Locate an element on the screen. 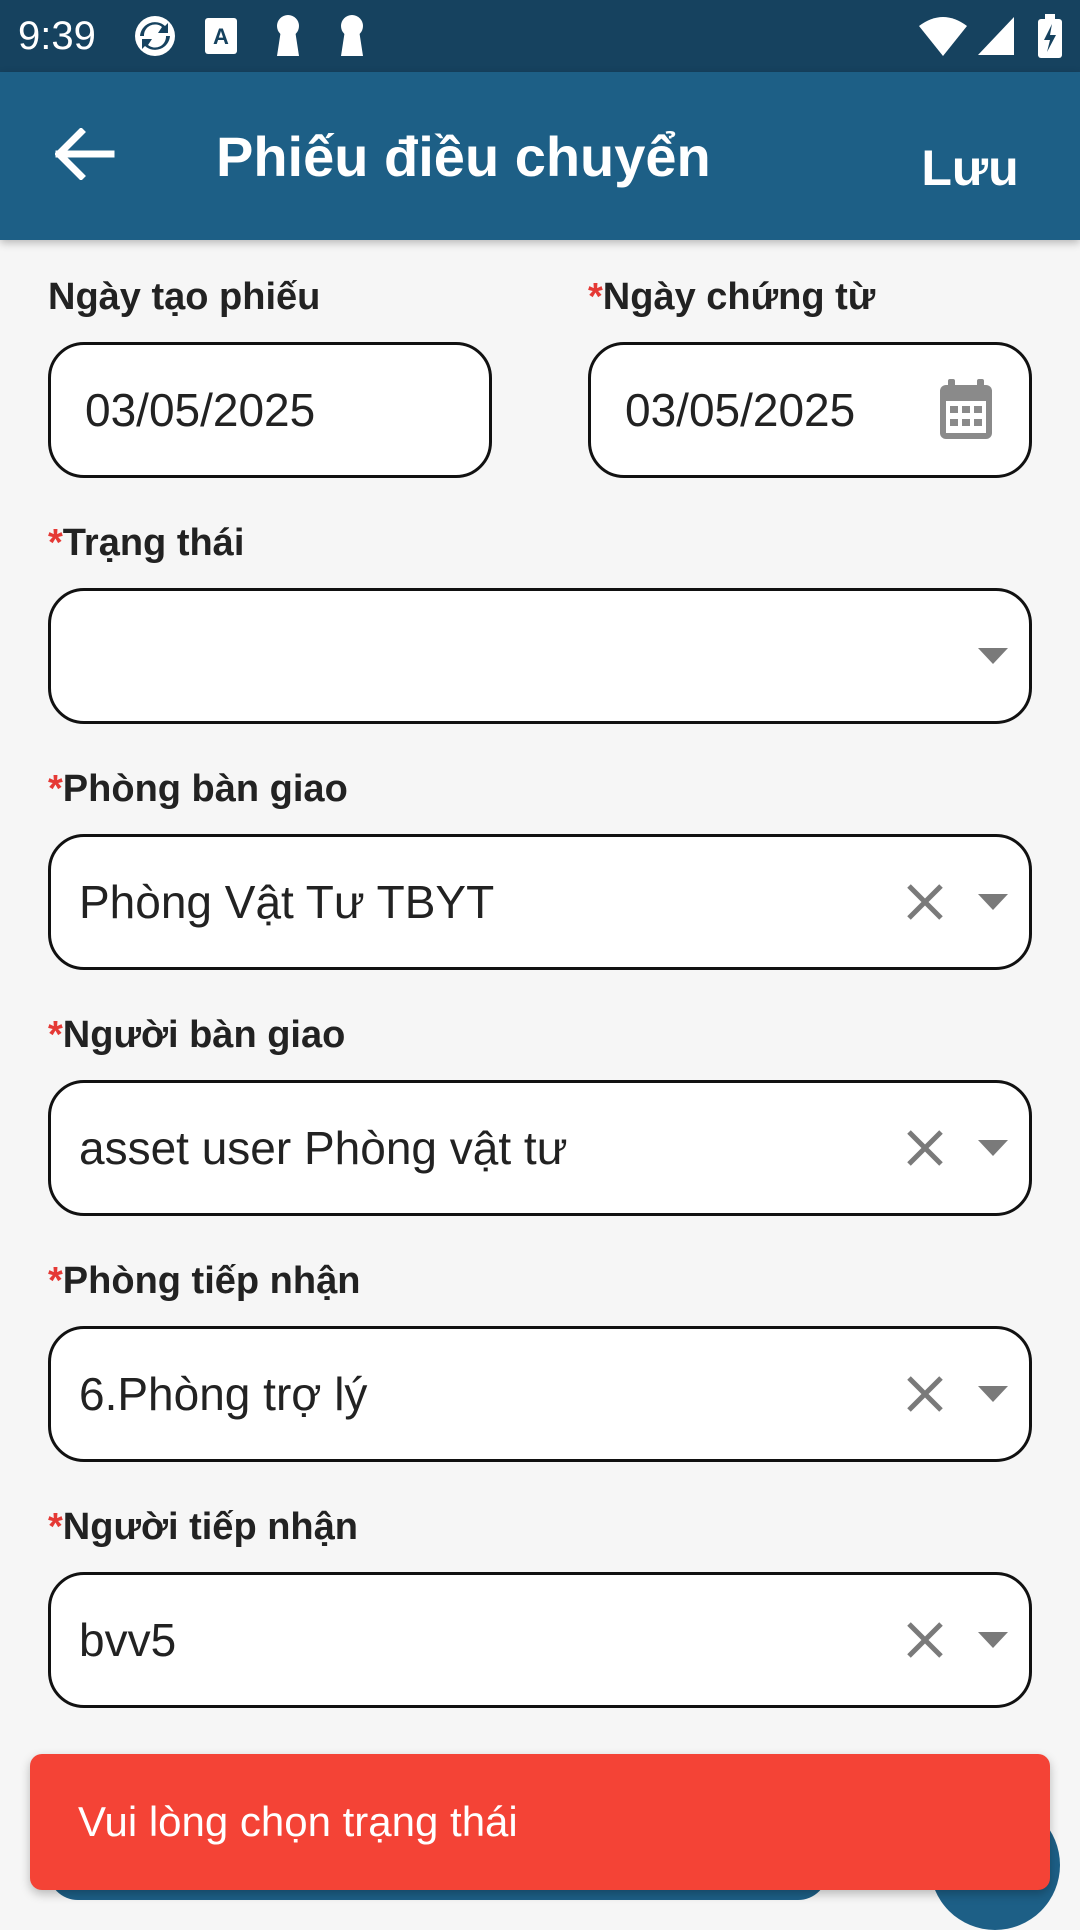 This screenshot has width=1080, height=1930. handover-person-value: asset user Phòng vật tư is located at coordinates (323, 1148).